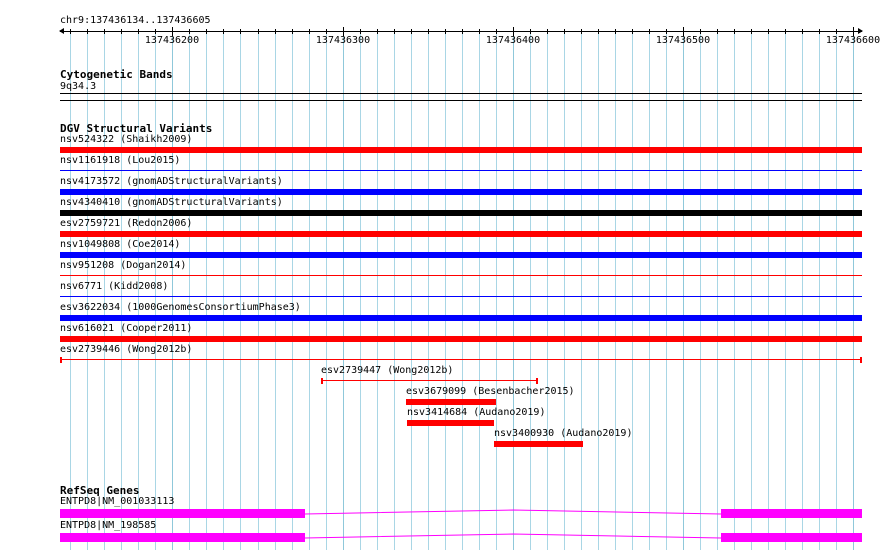  Describe the element at coordinates (123, 265) in the screenshot. I see `dgv-variant-label: nsv951208 (Dogan2014)` at that location.